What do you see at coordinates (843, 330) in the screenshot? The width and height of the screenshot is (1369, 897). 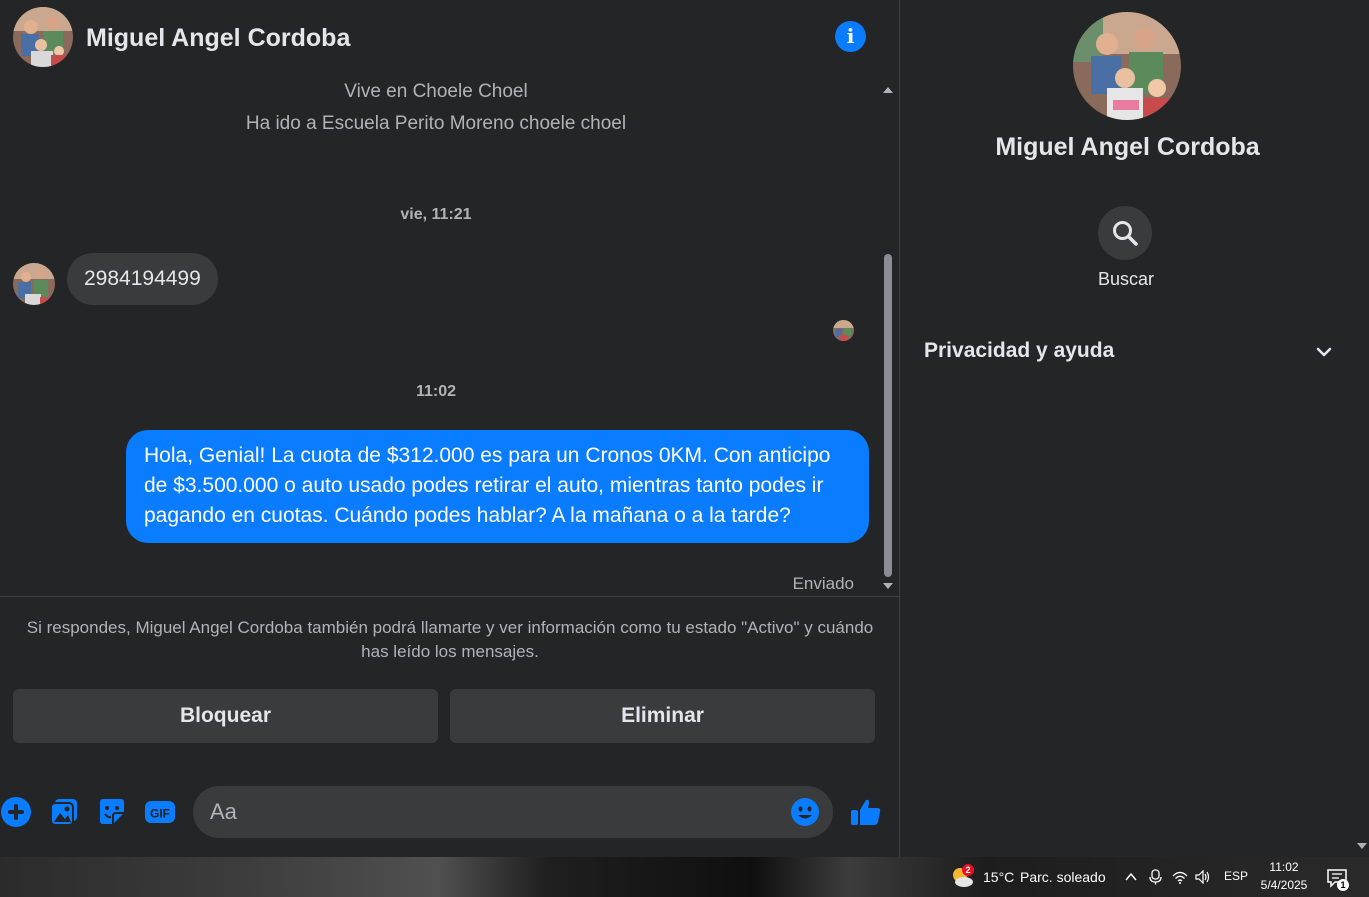 I see `seen-indicator-avatar` at bounding box center [843, 330].